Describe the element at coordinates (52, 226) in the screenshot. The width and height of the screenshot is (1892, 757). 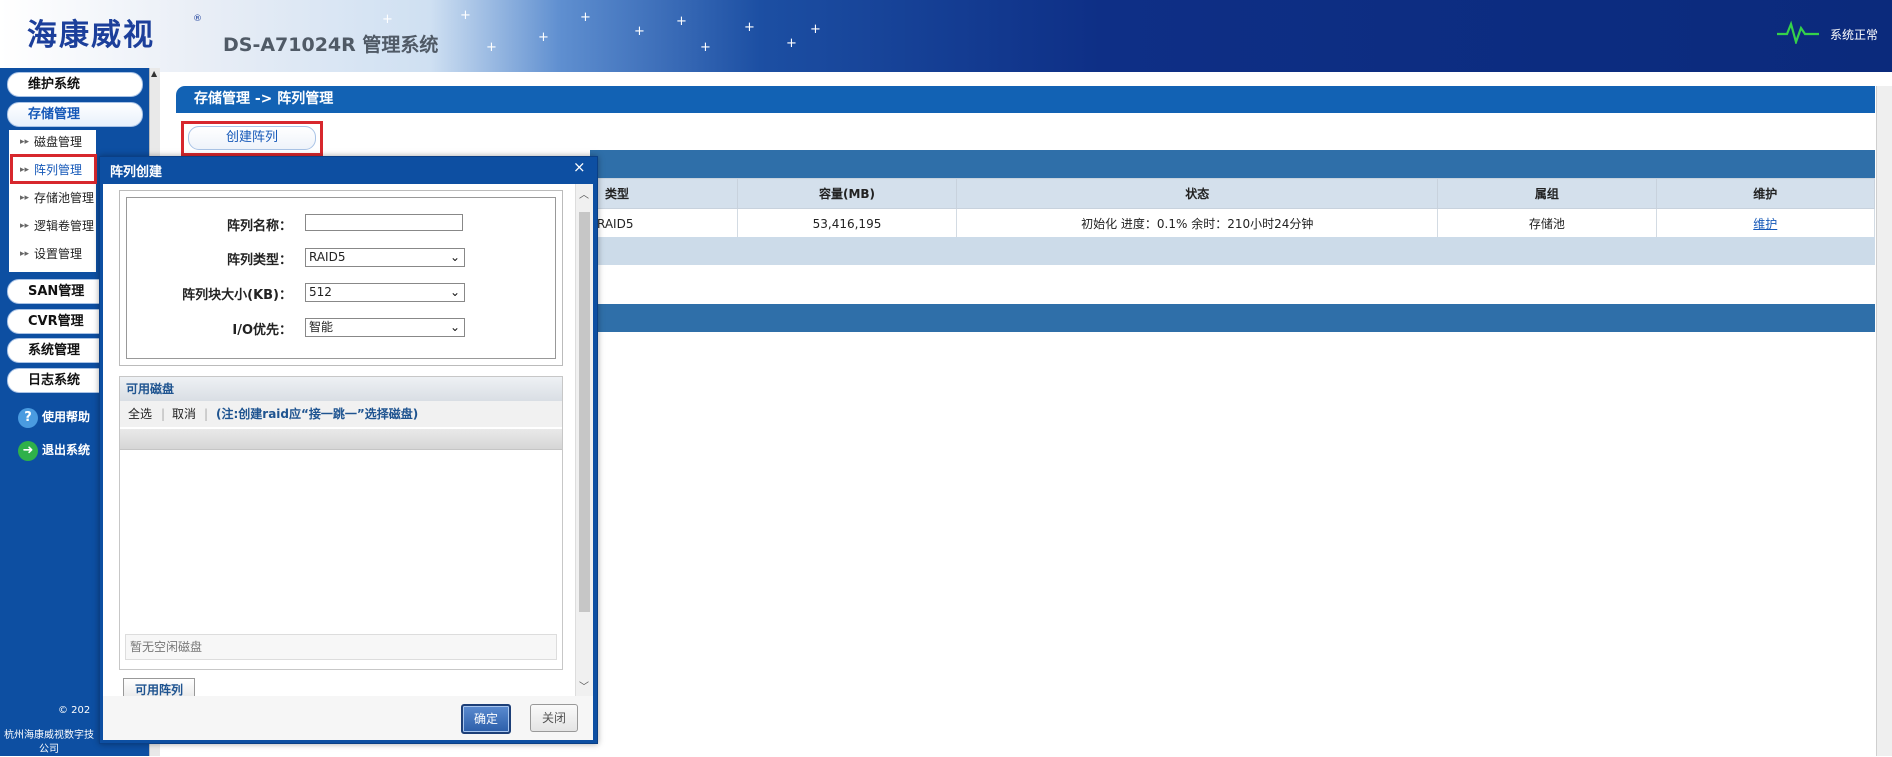
I see `submenu-volume-management: ▸▸ 逻辑卷管理` at that location.